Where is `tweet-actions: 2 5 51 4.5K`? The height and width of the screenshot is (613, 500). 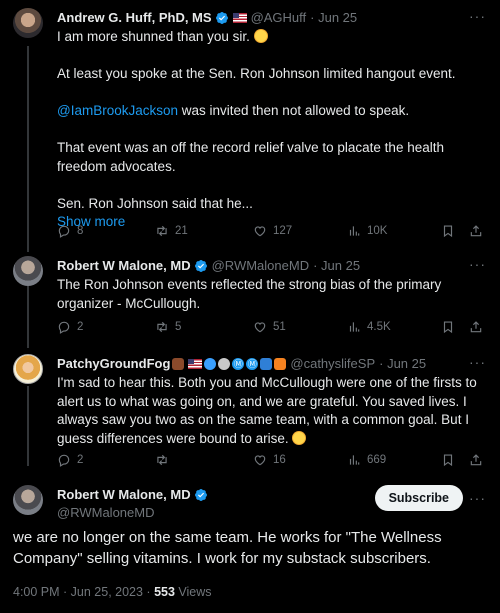
tweet-actions: 2 5 51 4.5K is located at coordinates (272, 327).